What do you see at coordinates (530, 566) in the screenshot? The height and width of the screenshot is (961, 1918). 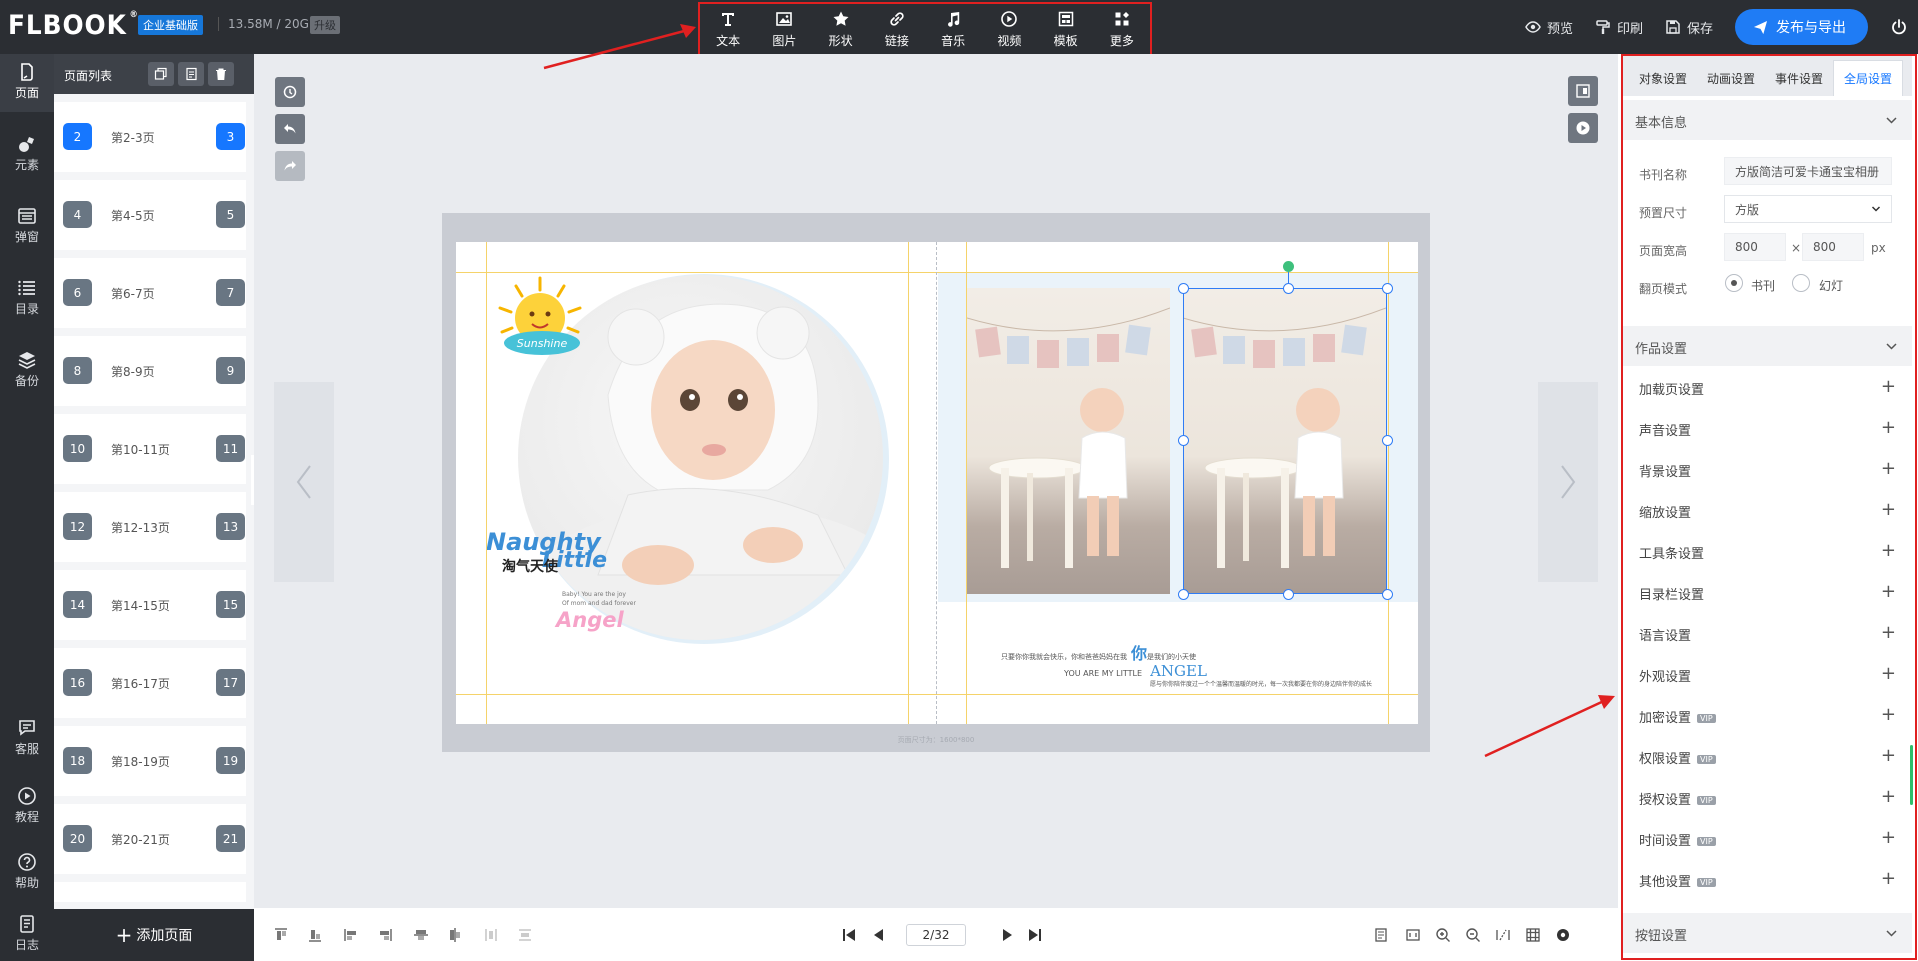 I see `cn-title-text: 淘气天使` at bounding box center [530, 566].